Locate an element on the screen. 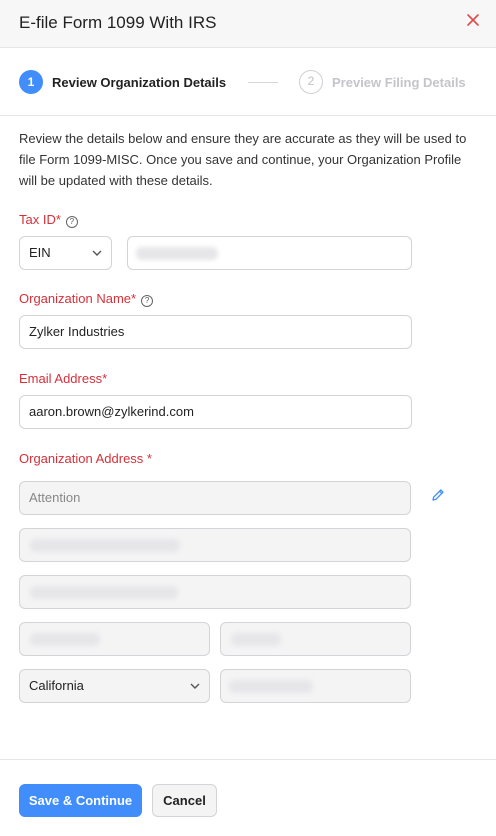  tax-id-input is located at coordinates (269, 253).